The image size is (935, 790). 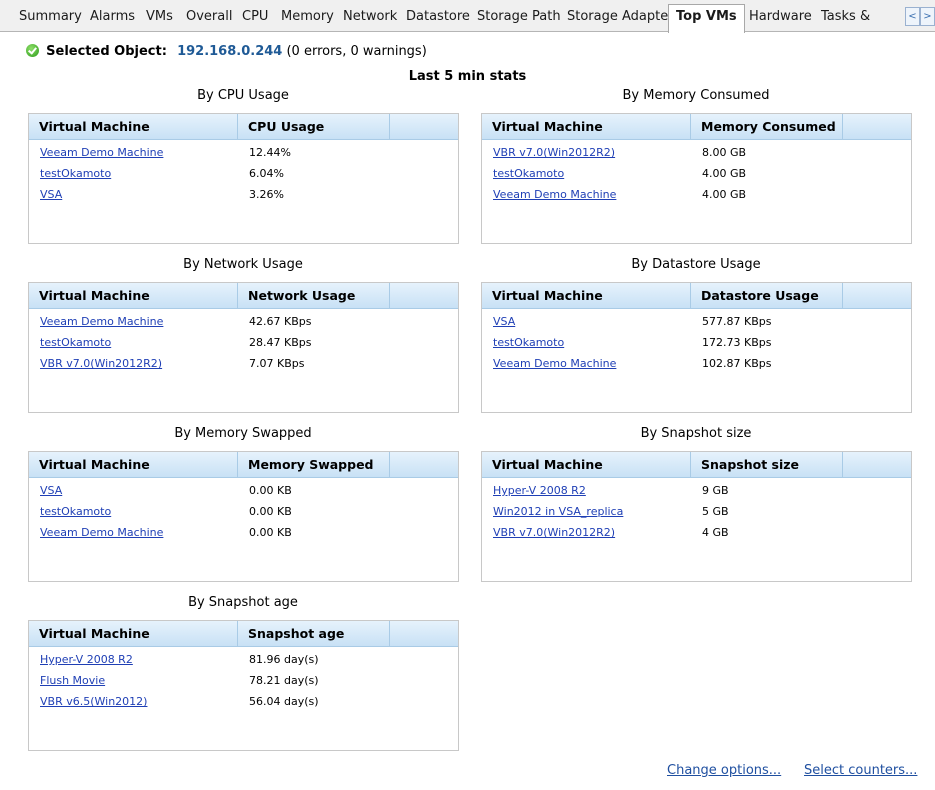 What do you see at coordinates (696, 321) in the screenshot?
I see `table-row: VSA 577.87 KBps` at bounding box center [696, 321].